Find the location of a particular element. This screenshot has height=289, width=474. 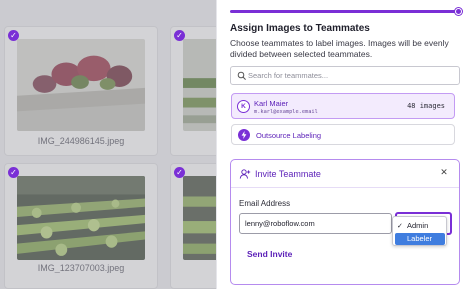

send-invite-button: Send Invite is located at coordinates (269, 254).